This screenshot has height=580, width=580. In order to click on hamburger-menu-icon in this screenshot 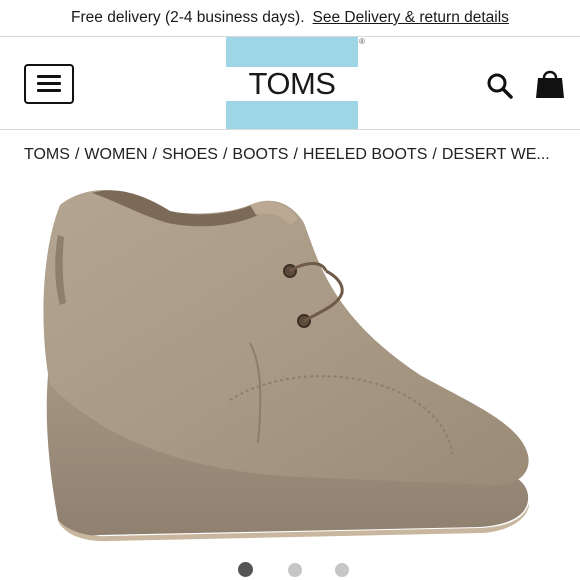, I will do `click(49, 76)`.